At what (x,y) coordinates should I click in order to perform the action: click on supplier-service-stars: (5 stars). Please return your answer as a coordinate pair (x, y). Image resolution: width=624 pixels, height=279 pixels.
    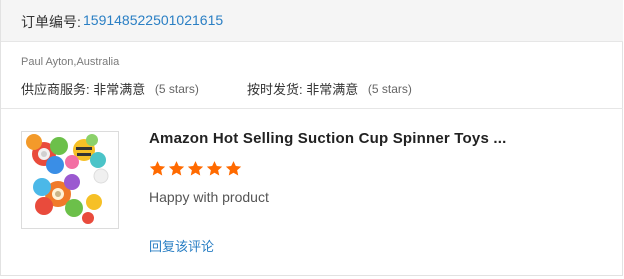
    Looking at the image, I should click on (176, 88).